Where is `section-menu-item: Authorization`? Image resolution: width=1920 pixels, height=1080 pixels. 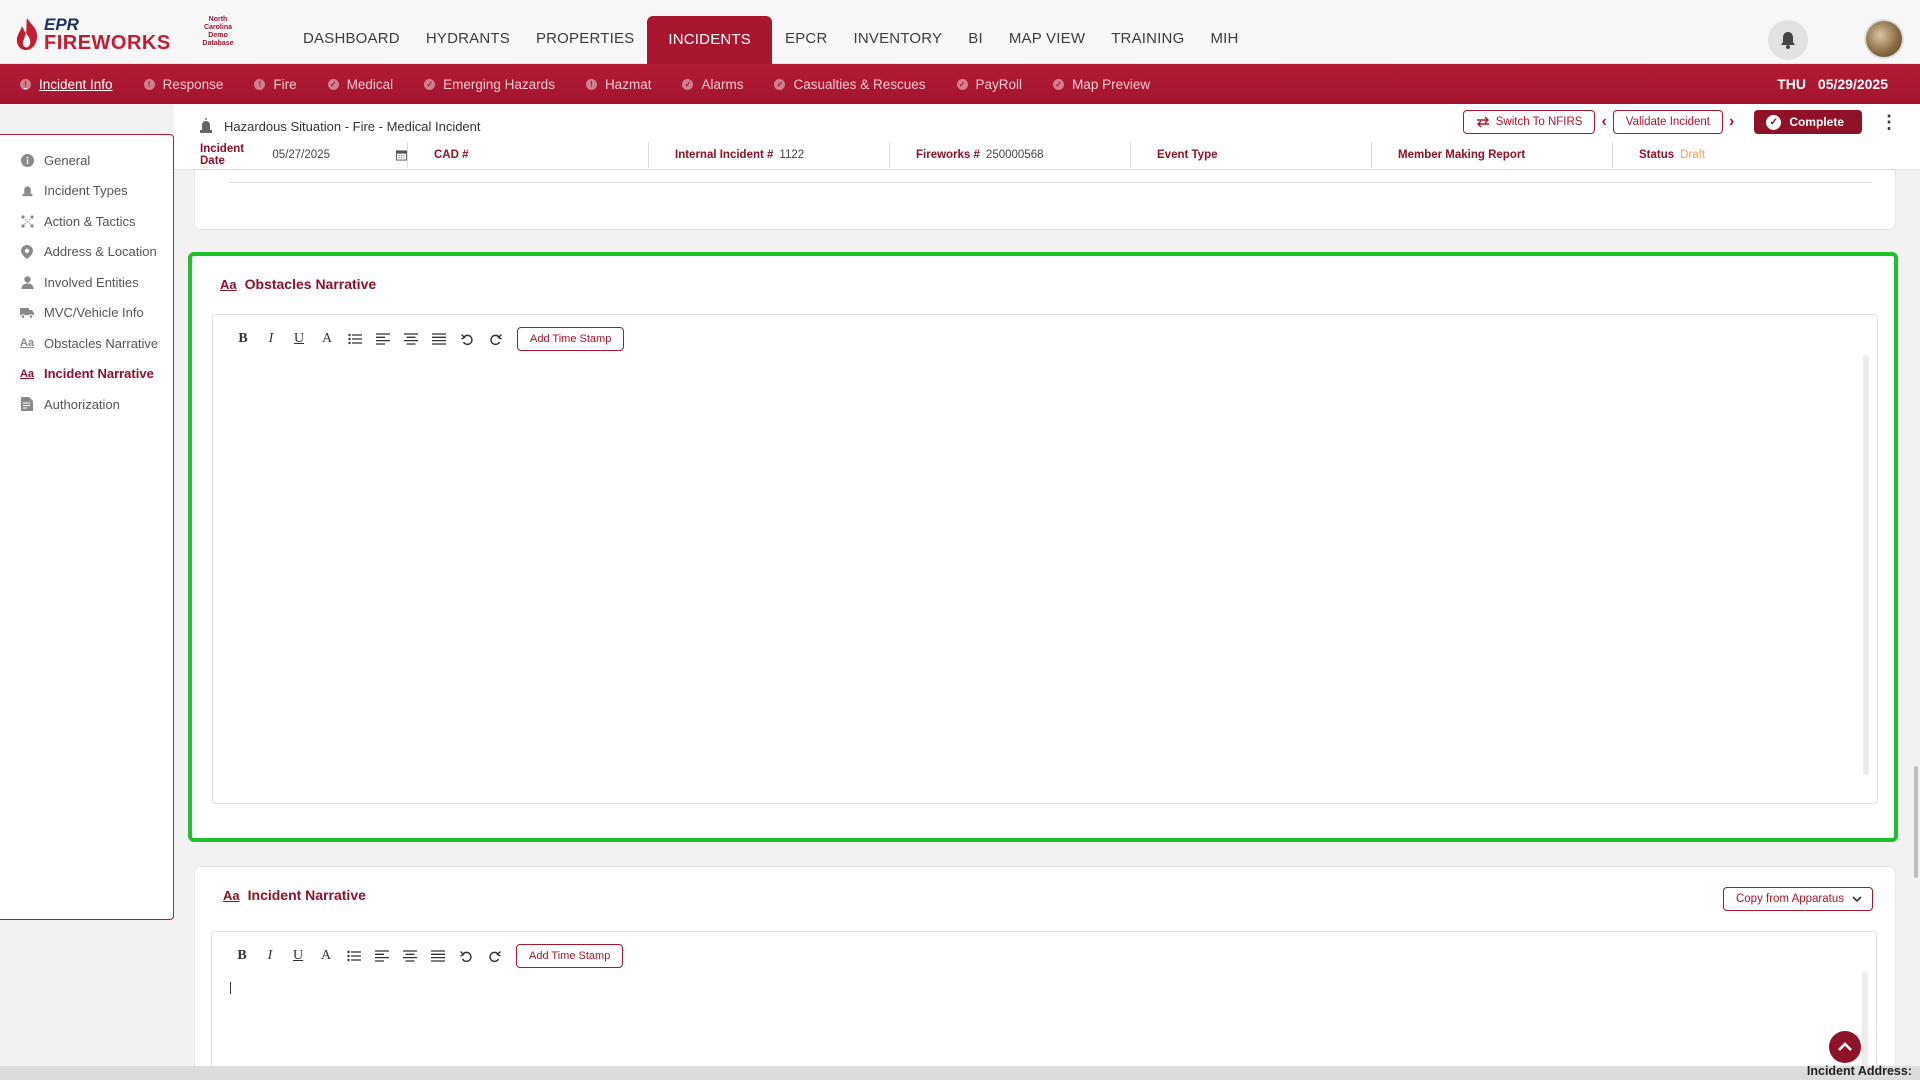
section-menu-item: Authorization is located at coordinates (86, 404).